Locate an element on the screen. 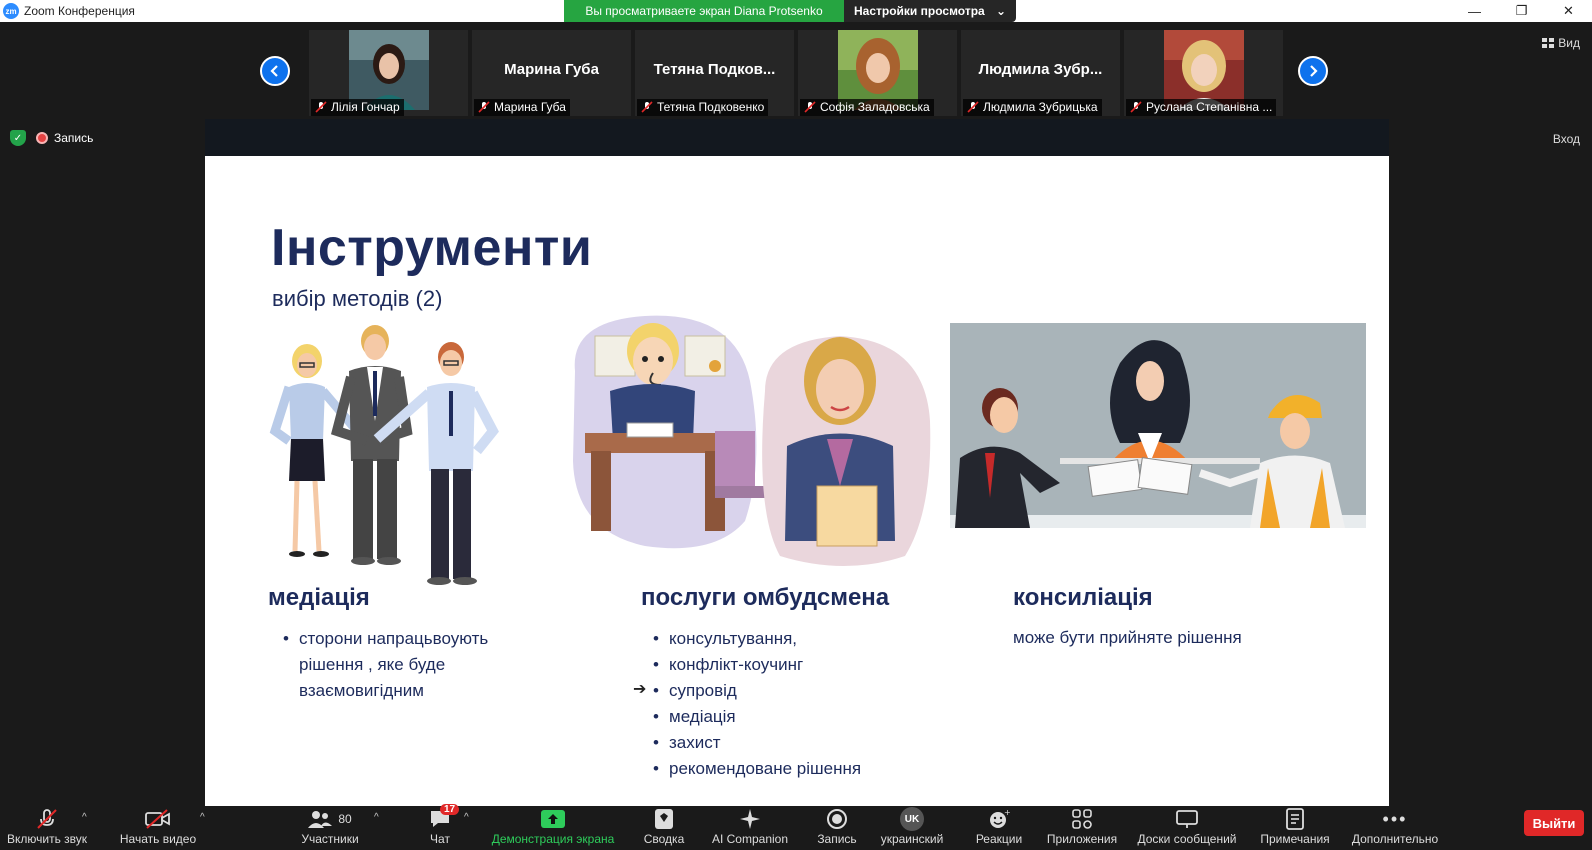 Image resolution: width=1592 pixels, height=850 pixels. reactions-button: + Реакции is located at coordinates (999, 826).